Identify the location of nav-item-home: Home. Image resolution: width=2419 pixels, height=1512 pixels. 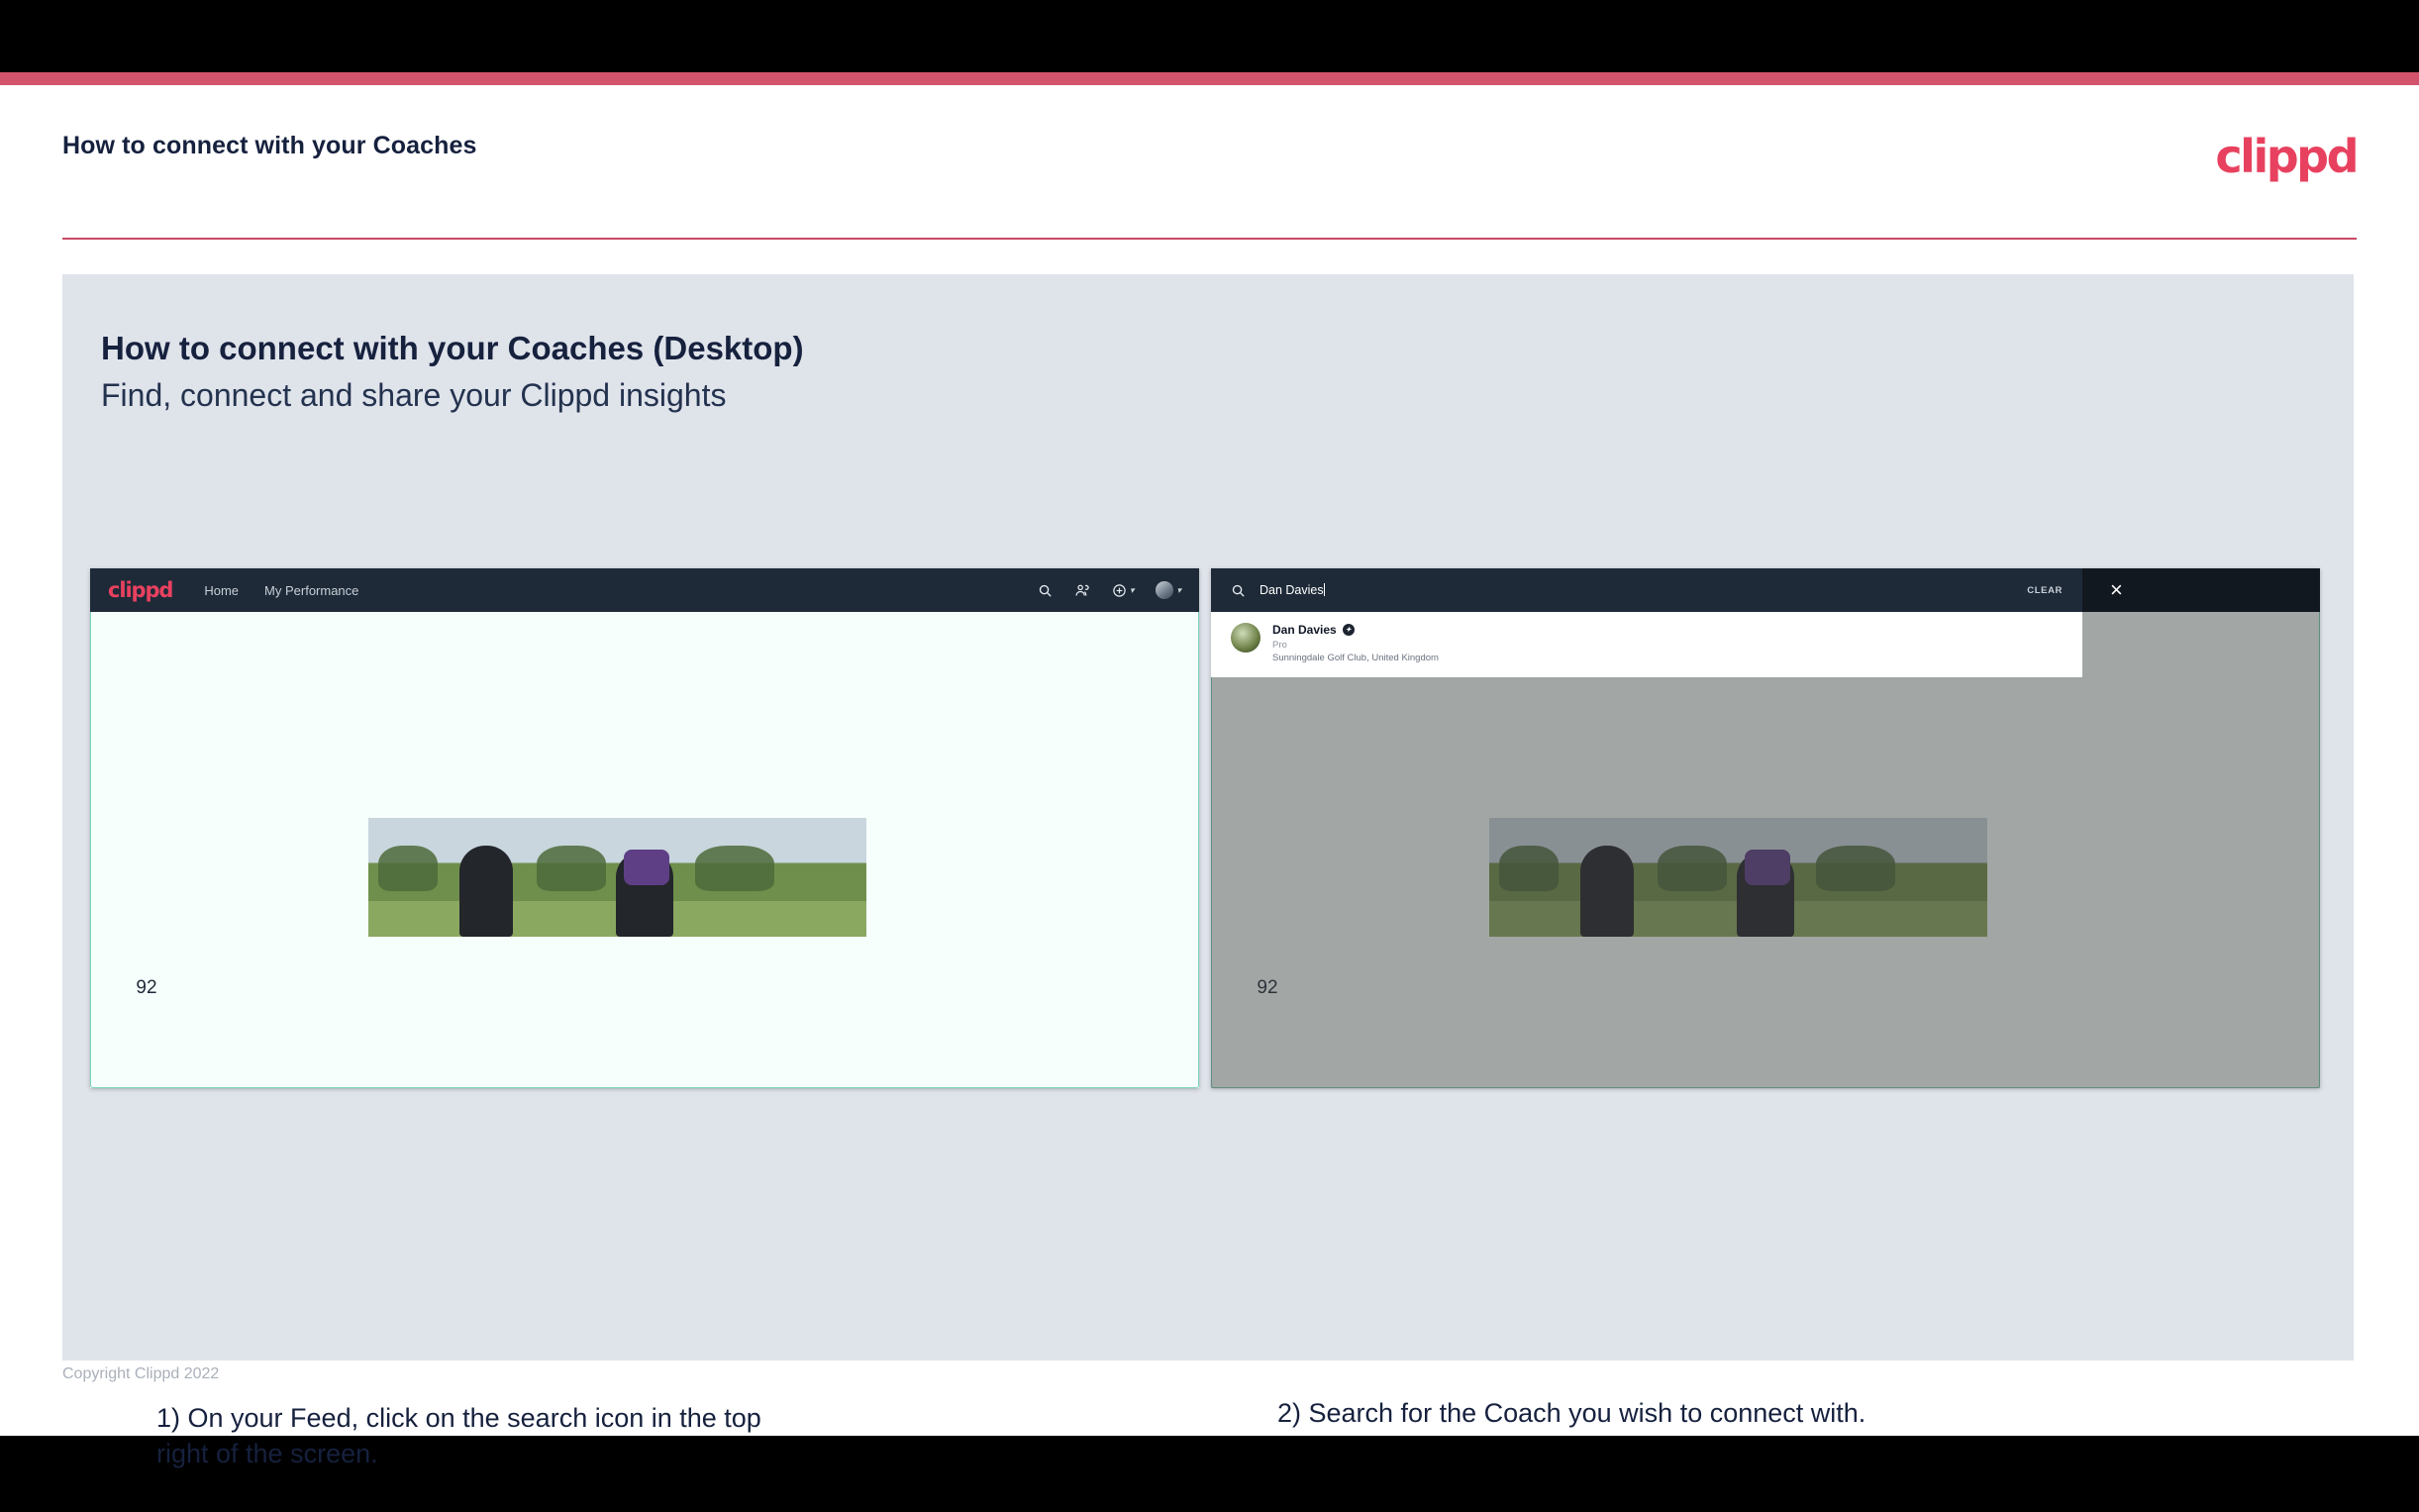
(221, 590).